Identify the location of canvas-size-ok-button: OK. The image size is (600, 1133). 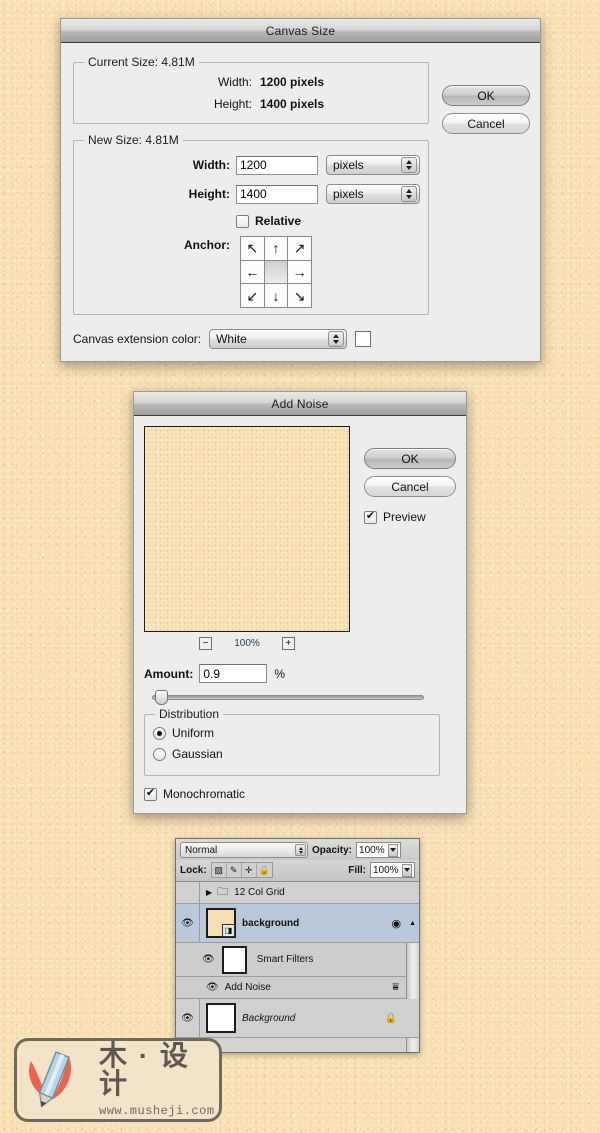
(486, 95).